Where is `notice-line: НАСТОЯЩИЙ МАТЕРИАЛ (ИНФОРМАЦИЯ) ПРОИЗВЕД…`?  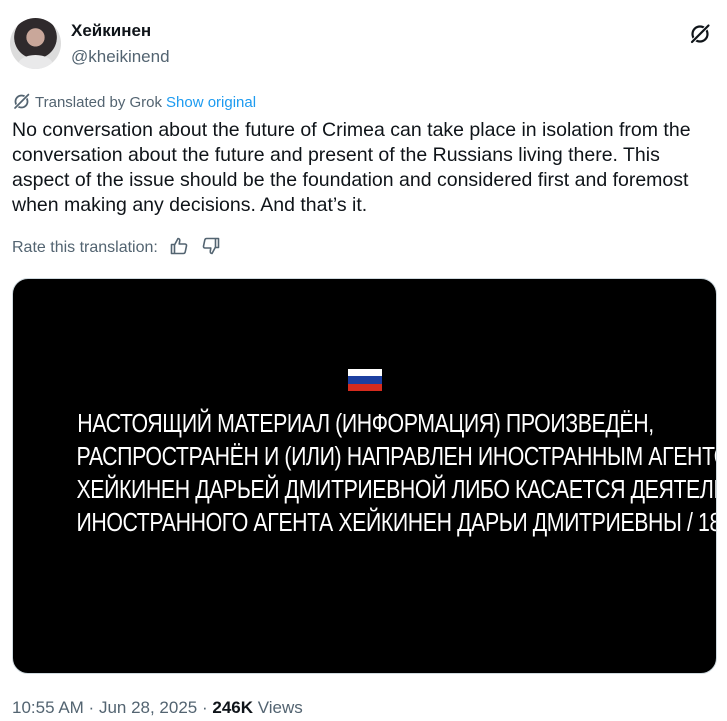 notice-line: НАСТОЯЩИЙ МАТЕРИАЛ (ИНФОРМАЦИЯ) ПРОИЗВЕД… is located at coordinates (365, 423).